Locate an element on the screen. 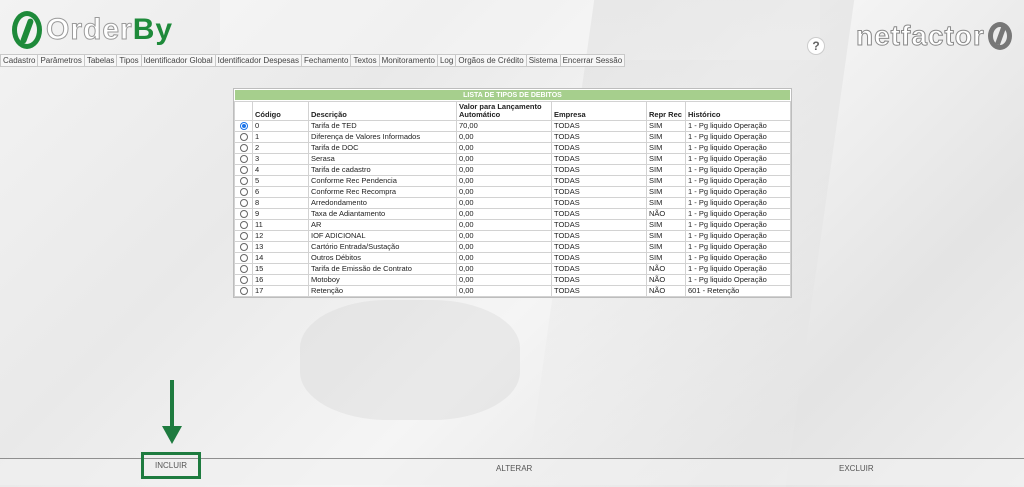  alterar-button: ALTERAR is located at coordinates (514, 468).